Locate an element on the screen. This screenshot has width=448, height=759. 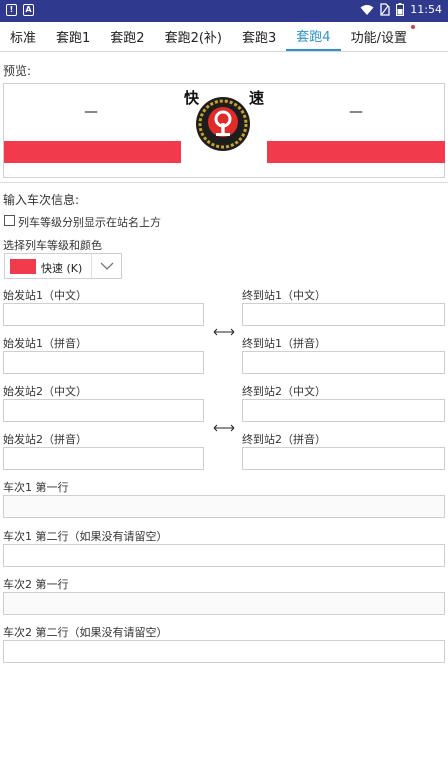
start1-cn-input is located at coordinates (103, 315).